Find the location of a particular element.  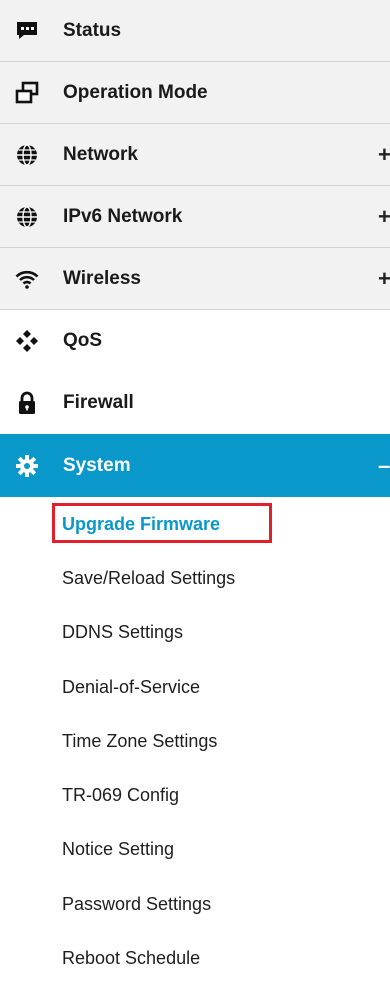

menu-item-operation-mode: Operation Mode is located at coordinates (195, 93).